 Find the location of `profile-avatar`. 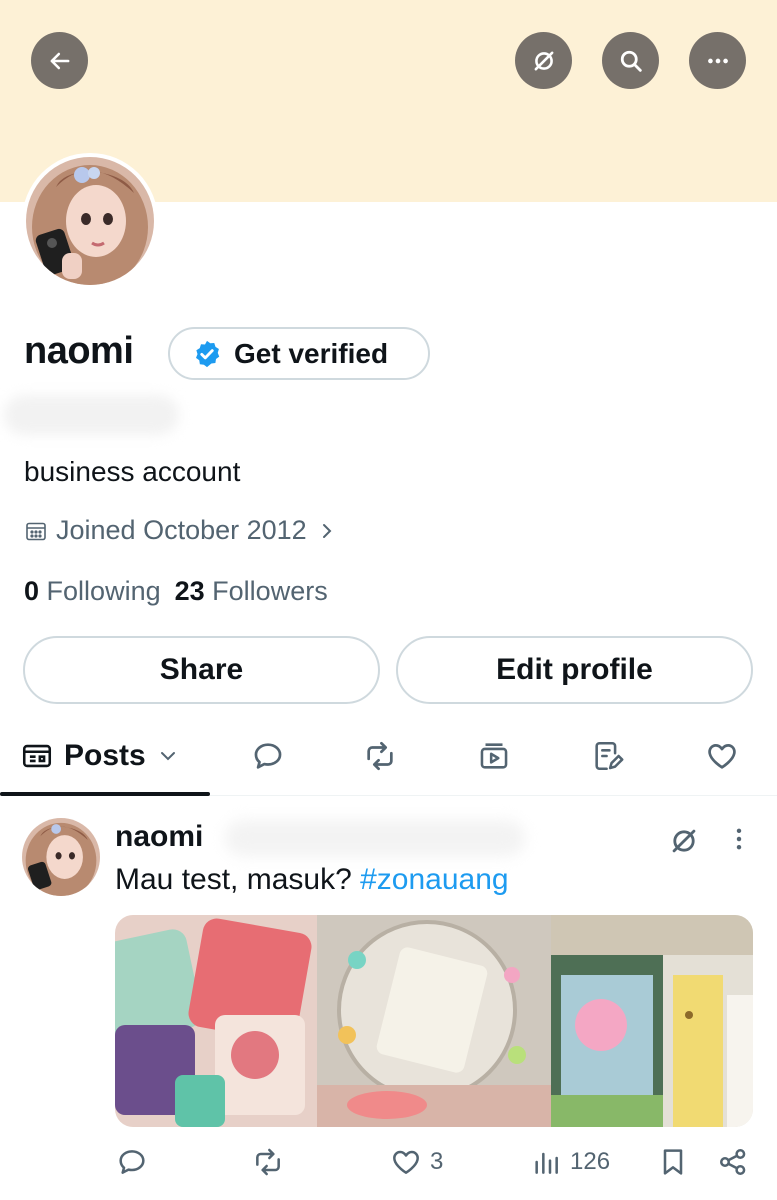

profile-avatar is located at coordinates (90, 221).